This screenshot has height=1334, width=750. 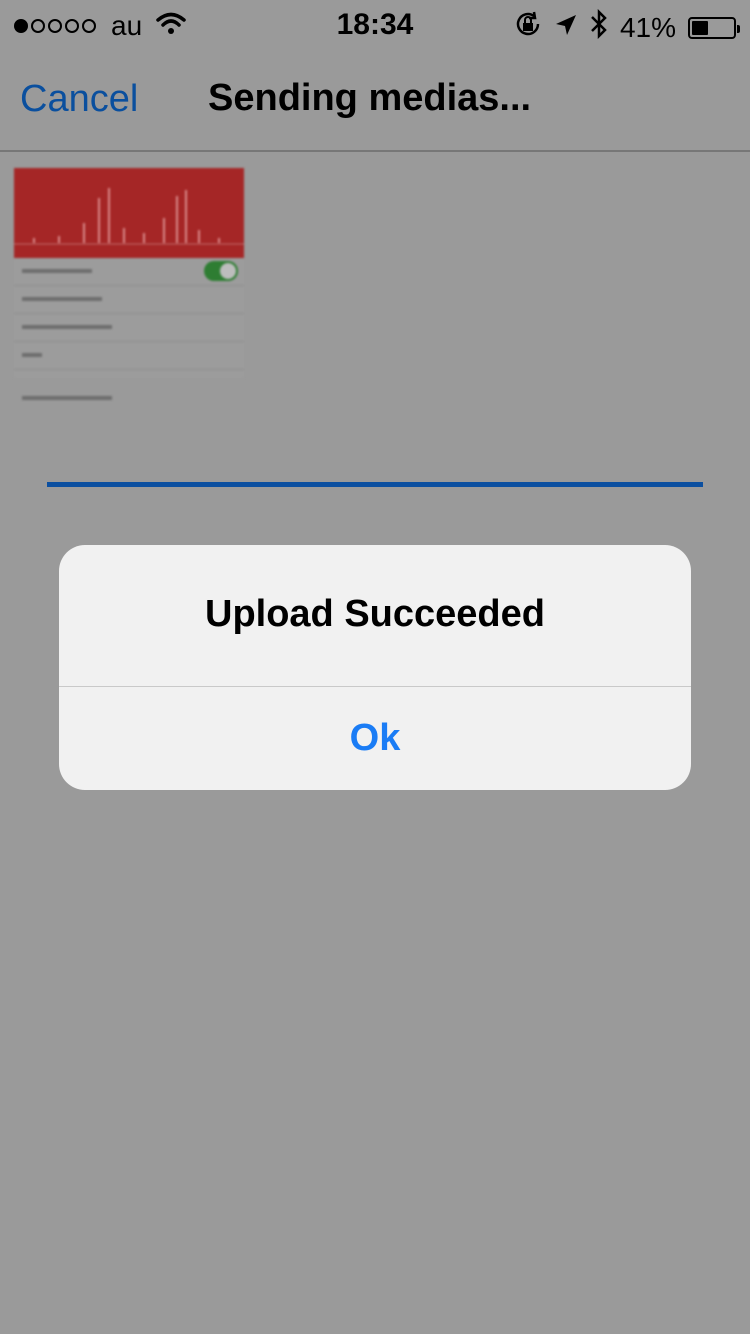 I want to click on battery-tip, so click(x=738, y=28).